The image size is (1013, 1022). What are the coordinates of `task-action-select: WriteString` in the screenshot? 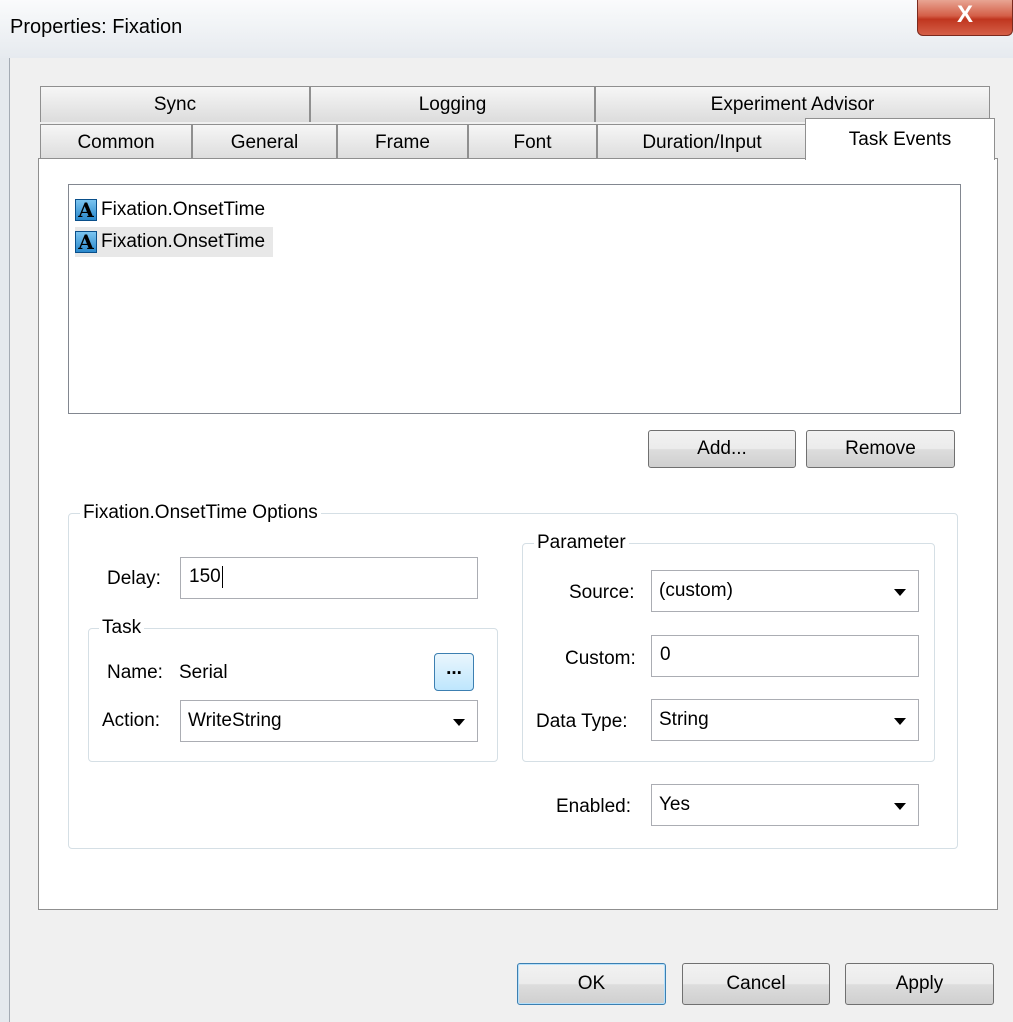 It's located at (329, 721).